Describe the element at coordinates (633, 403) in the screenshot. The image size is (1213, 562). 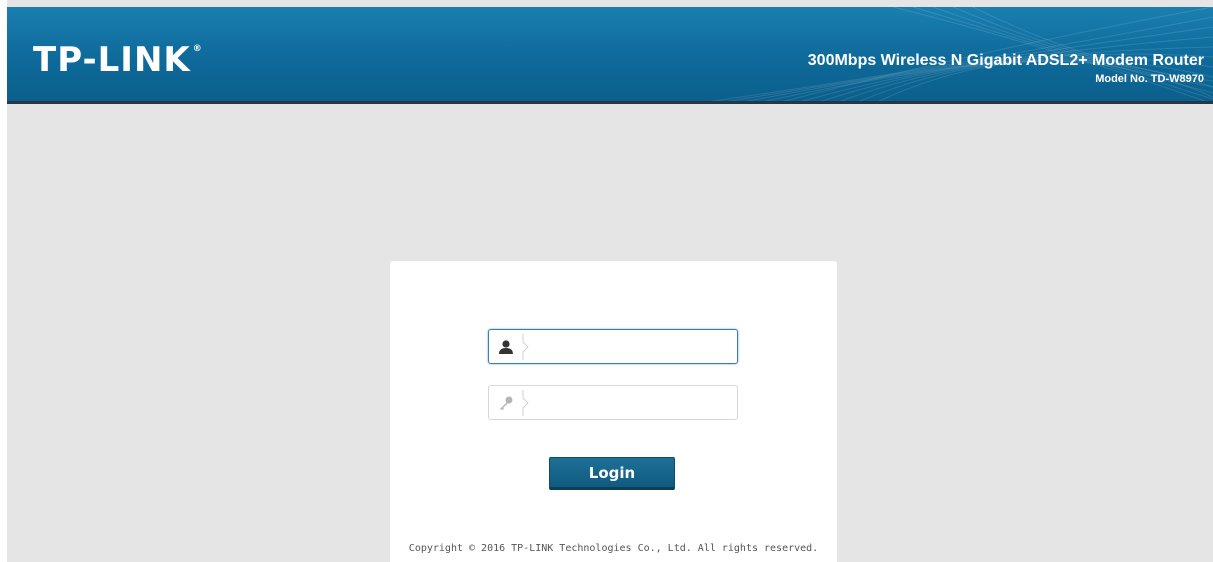
I see `password-input` at that location.